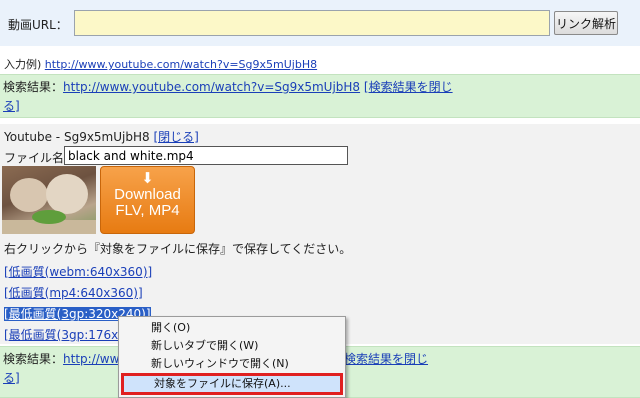 Image resolution: width=640 pixels, height=398 pixels. I want to click on close-result-link: 検索結果を閉じ, so click(386, 359).